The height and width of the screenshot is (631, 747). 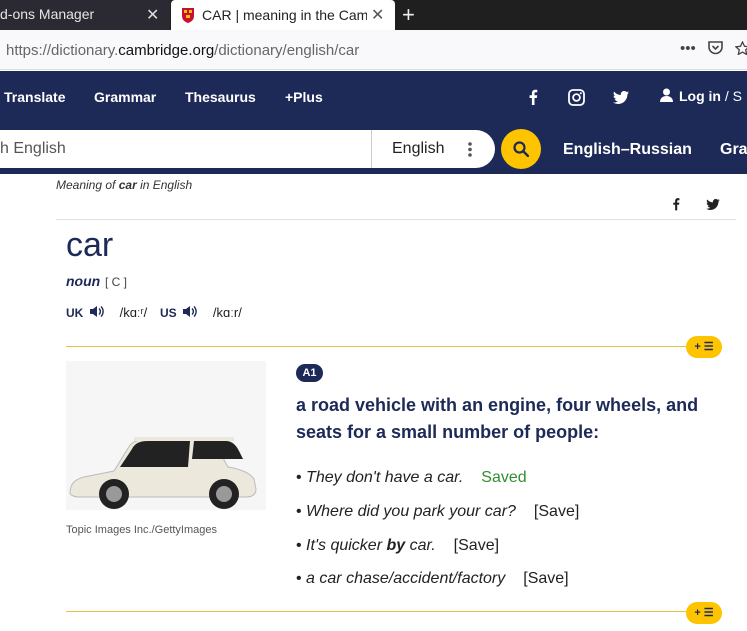 I want to click on cambridge-favicon-icon, so click(x=188, y=15).